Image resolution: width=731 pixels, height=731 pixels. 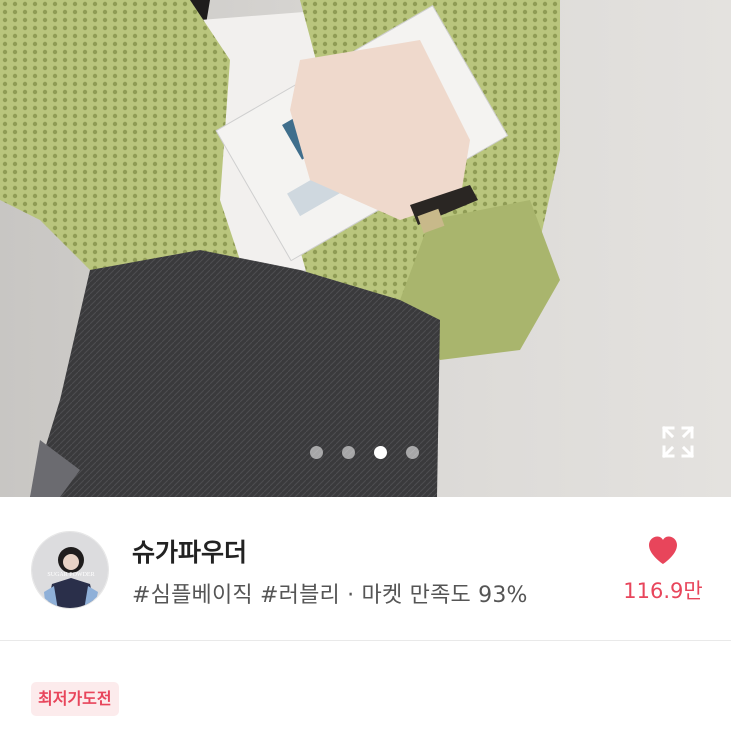 I want to click on lowest-price-badge: 최저가도전, so click(x=75, y=699).